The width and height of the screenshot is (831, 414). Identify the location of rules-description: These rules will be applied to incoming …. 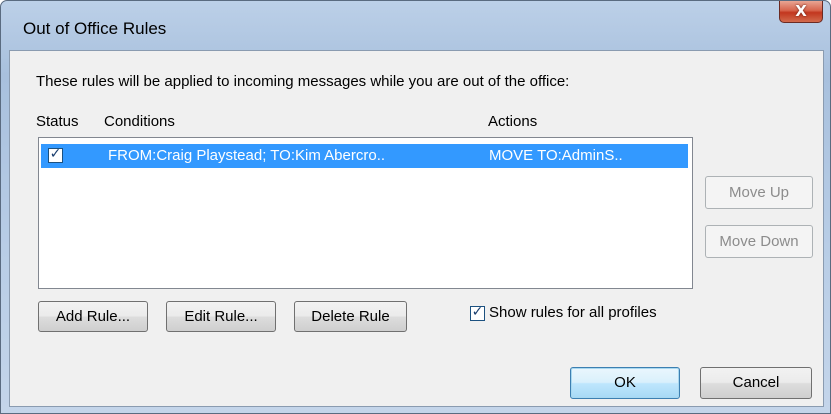
(303, 81).